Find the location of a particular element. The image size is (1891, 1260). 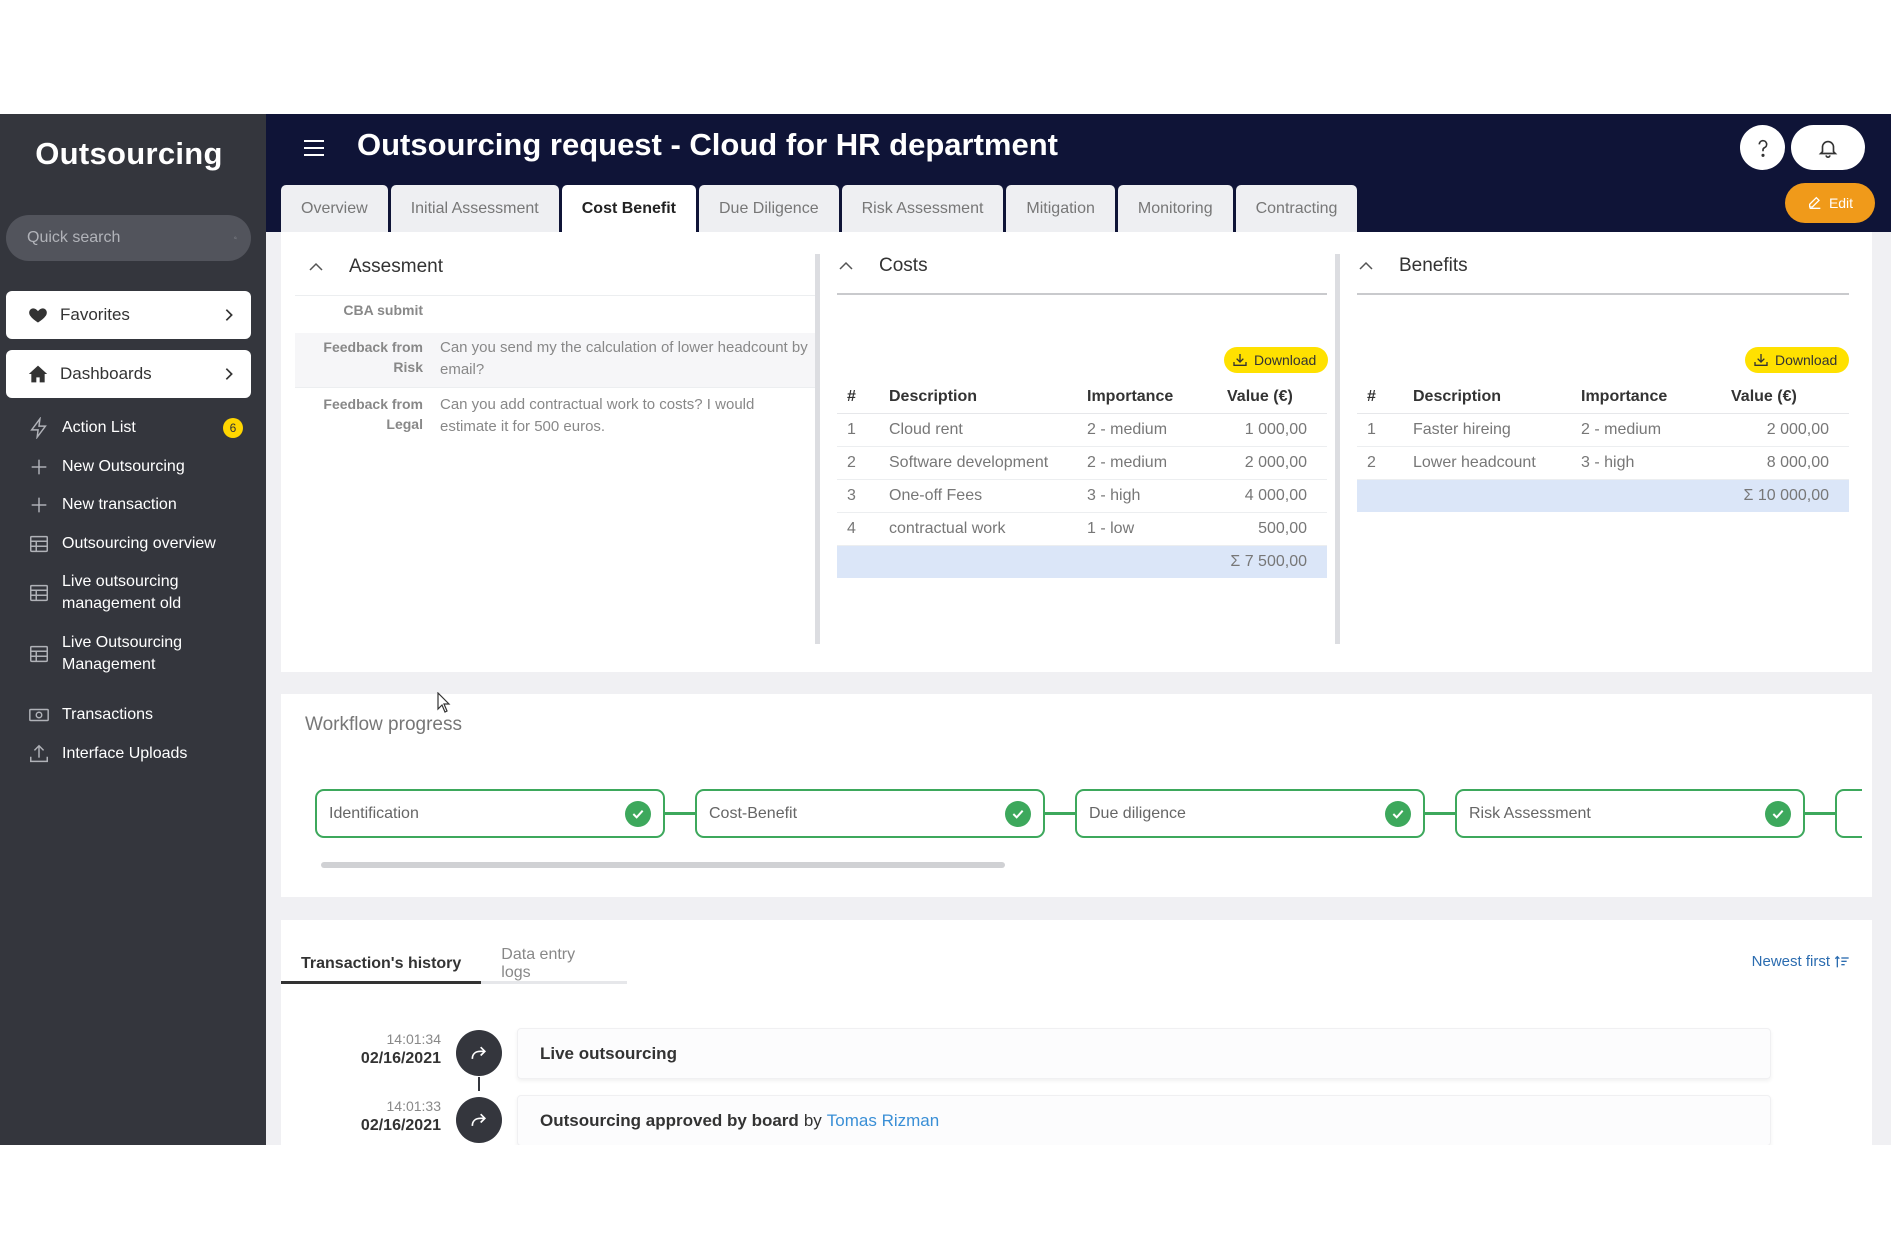

sidebar-item-live-outsourcing-management: Live Outsourcing Management is located at coordinates (140, 654).